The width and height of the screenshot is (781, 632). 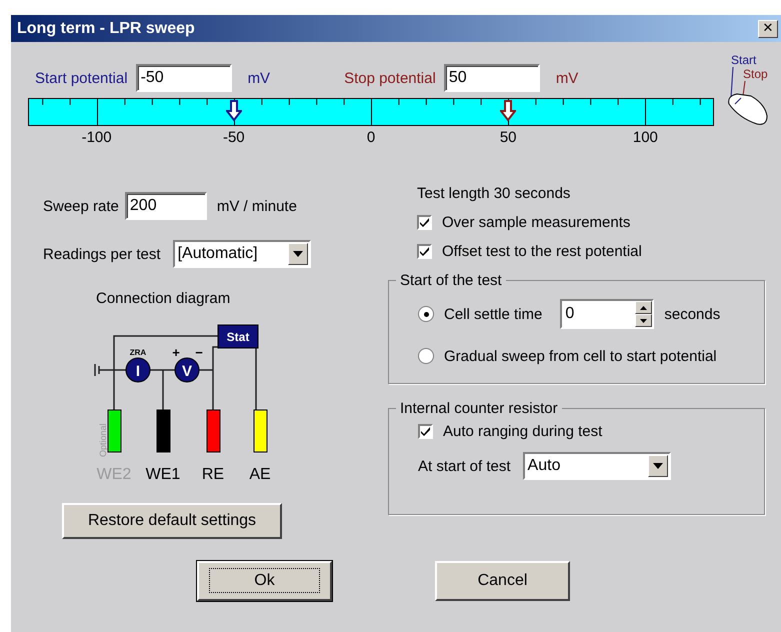 What do you see at coordinates (102, 254) in the screenshot?
I see `readings-per-test-label: Readings per test` at bounding box center [102, 254].